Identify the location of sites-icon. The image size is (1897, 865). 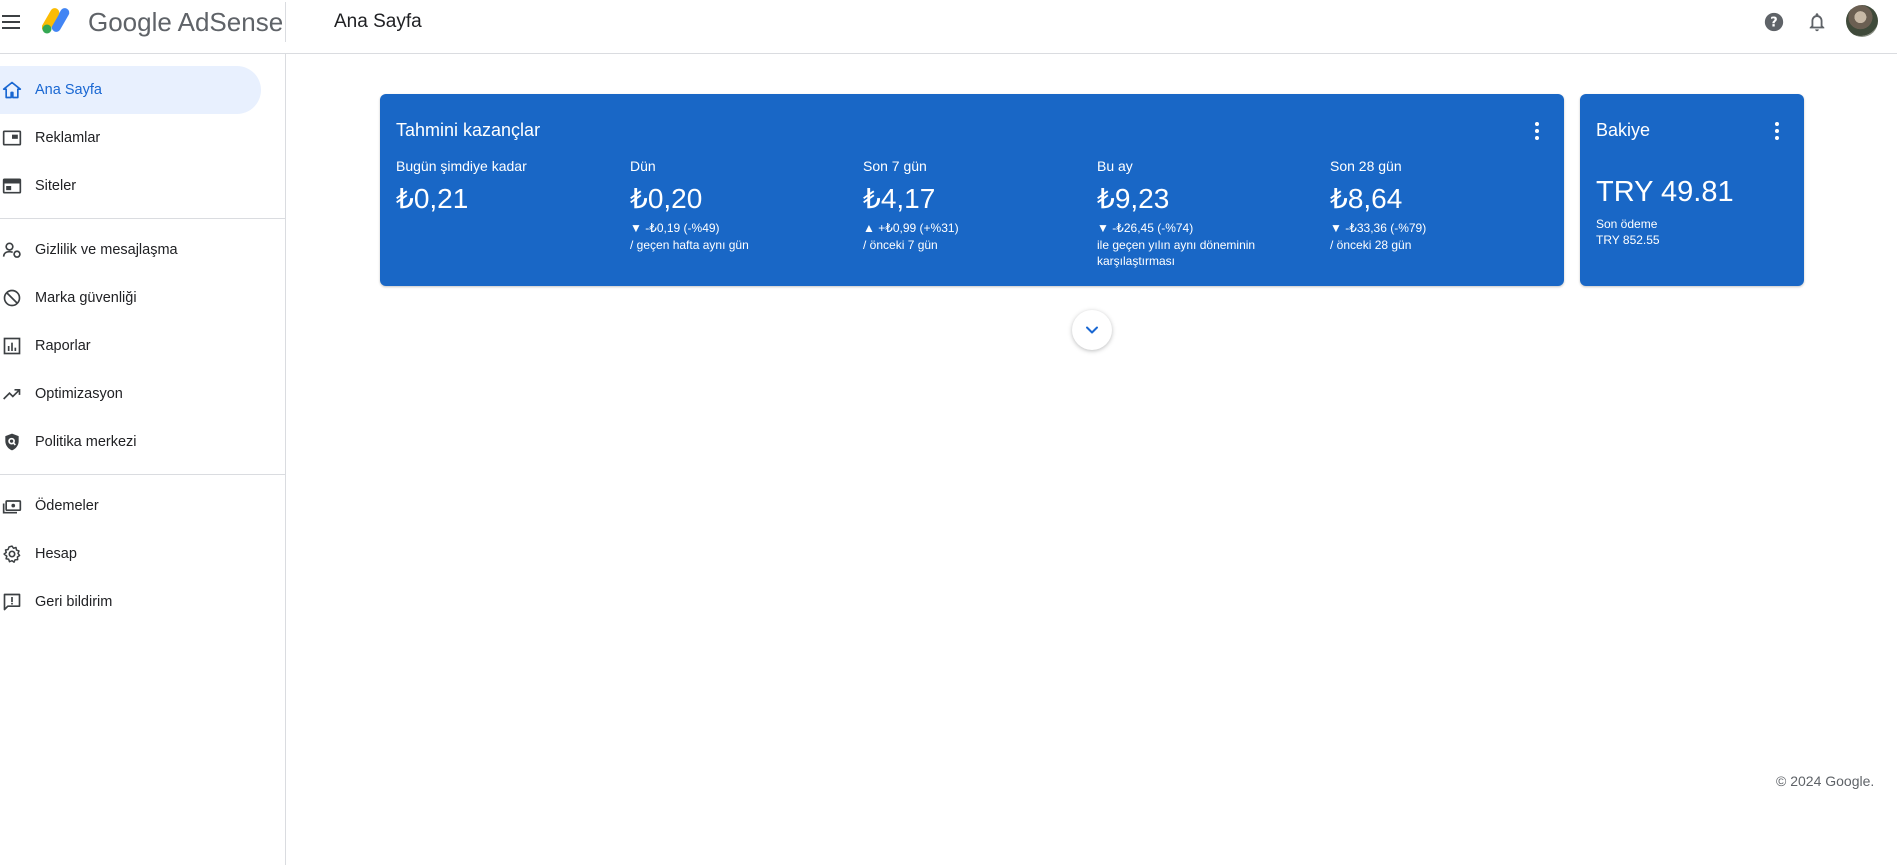
(12, 186).